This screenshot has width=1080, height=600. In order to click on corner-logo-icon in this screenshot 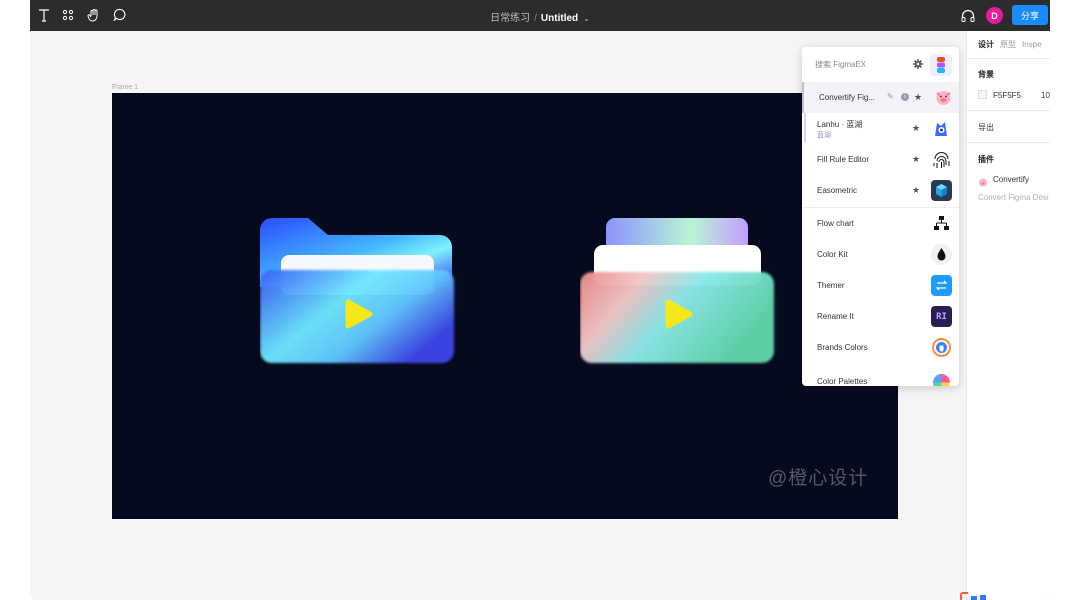, I will do `click(973, 596)`.